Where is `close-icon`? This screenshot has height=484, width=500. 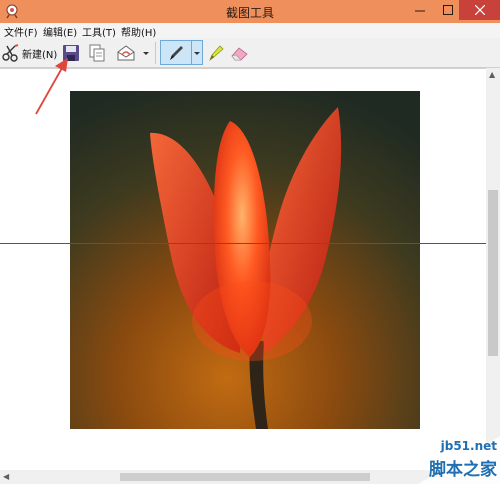
close-icon is located at coordinates (479, 10).